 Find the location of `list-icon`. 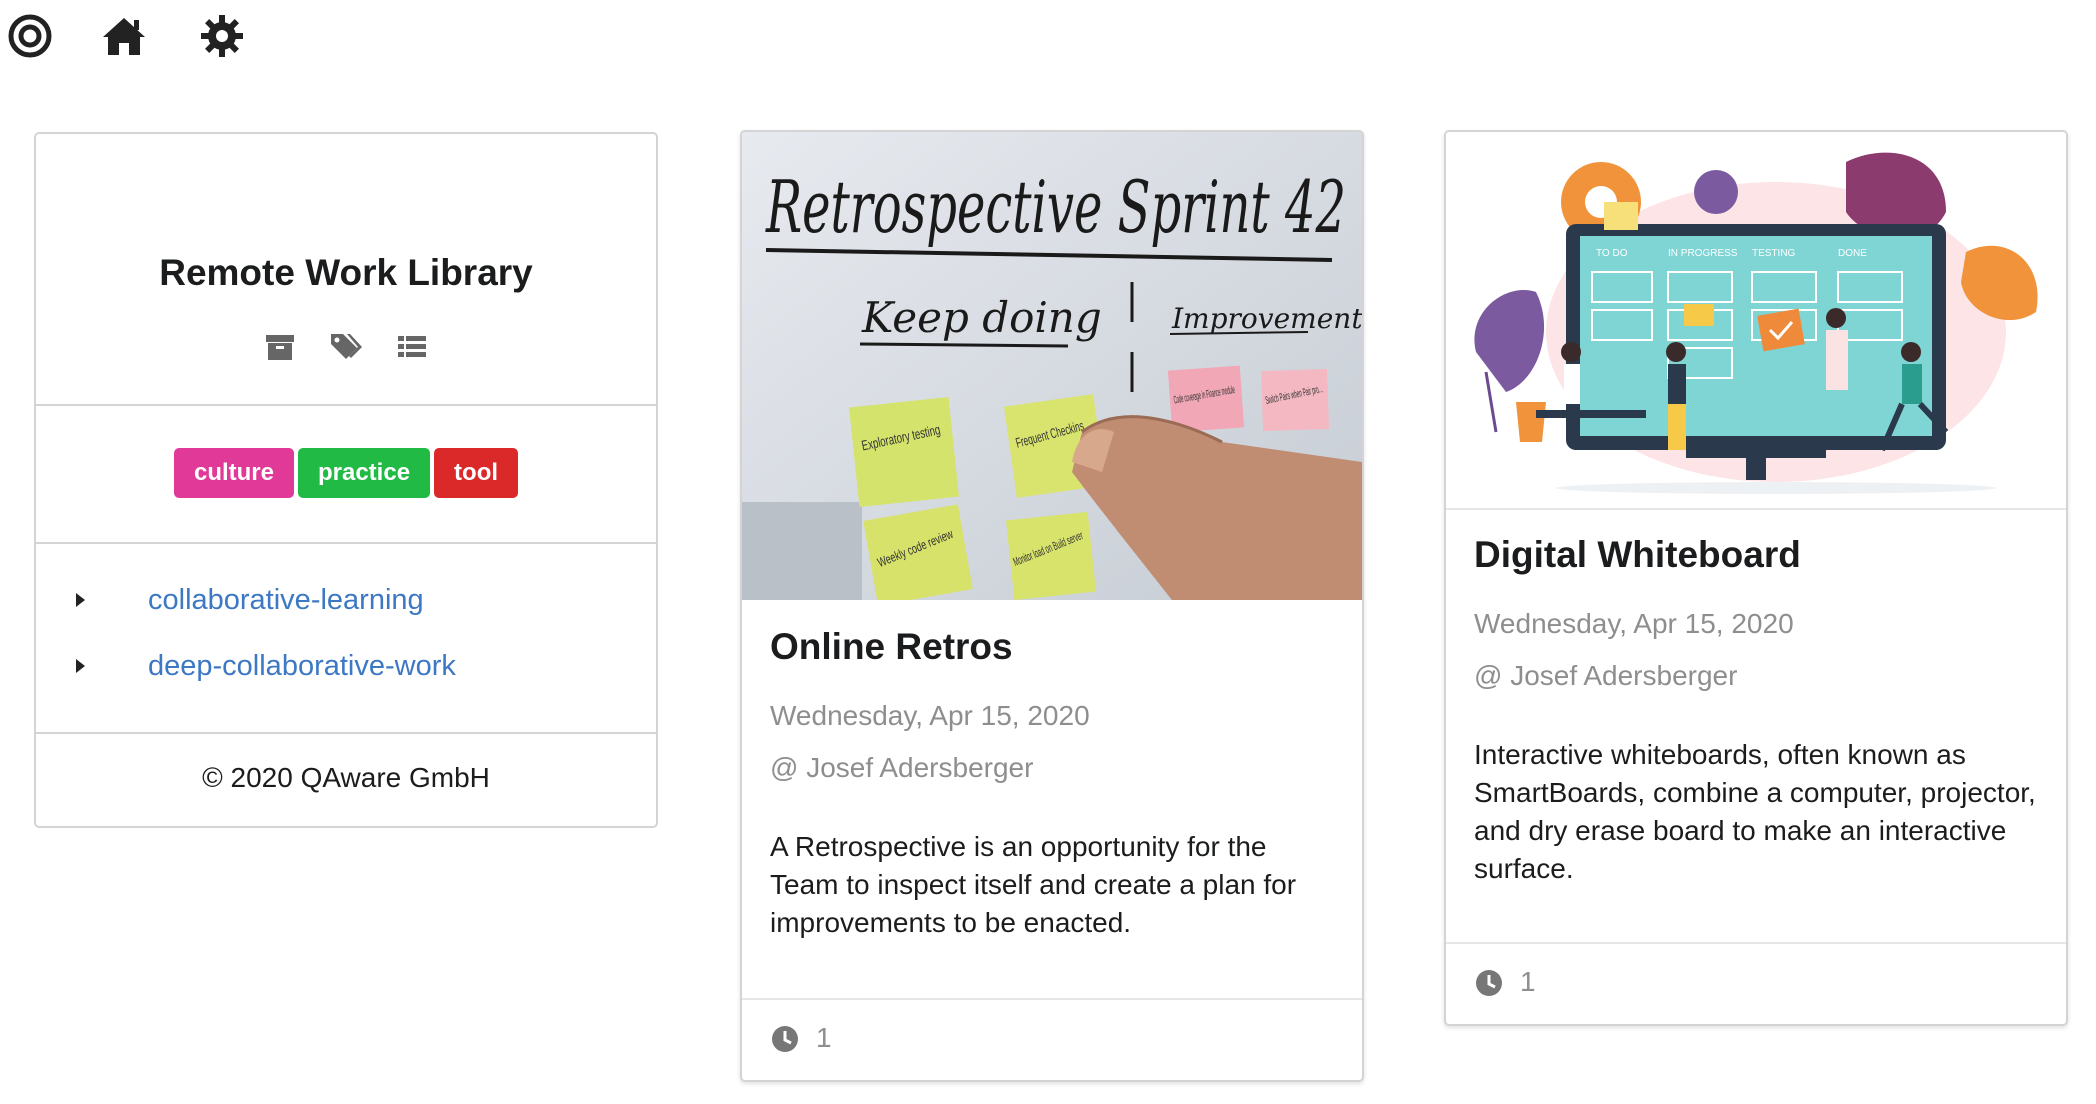

list-icon is located at coordinates (412, 347).